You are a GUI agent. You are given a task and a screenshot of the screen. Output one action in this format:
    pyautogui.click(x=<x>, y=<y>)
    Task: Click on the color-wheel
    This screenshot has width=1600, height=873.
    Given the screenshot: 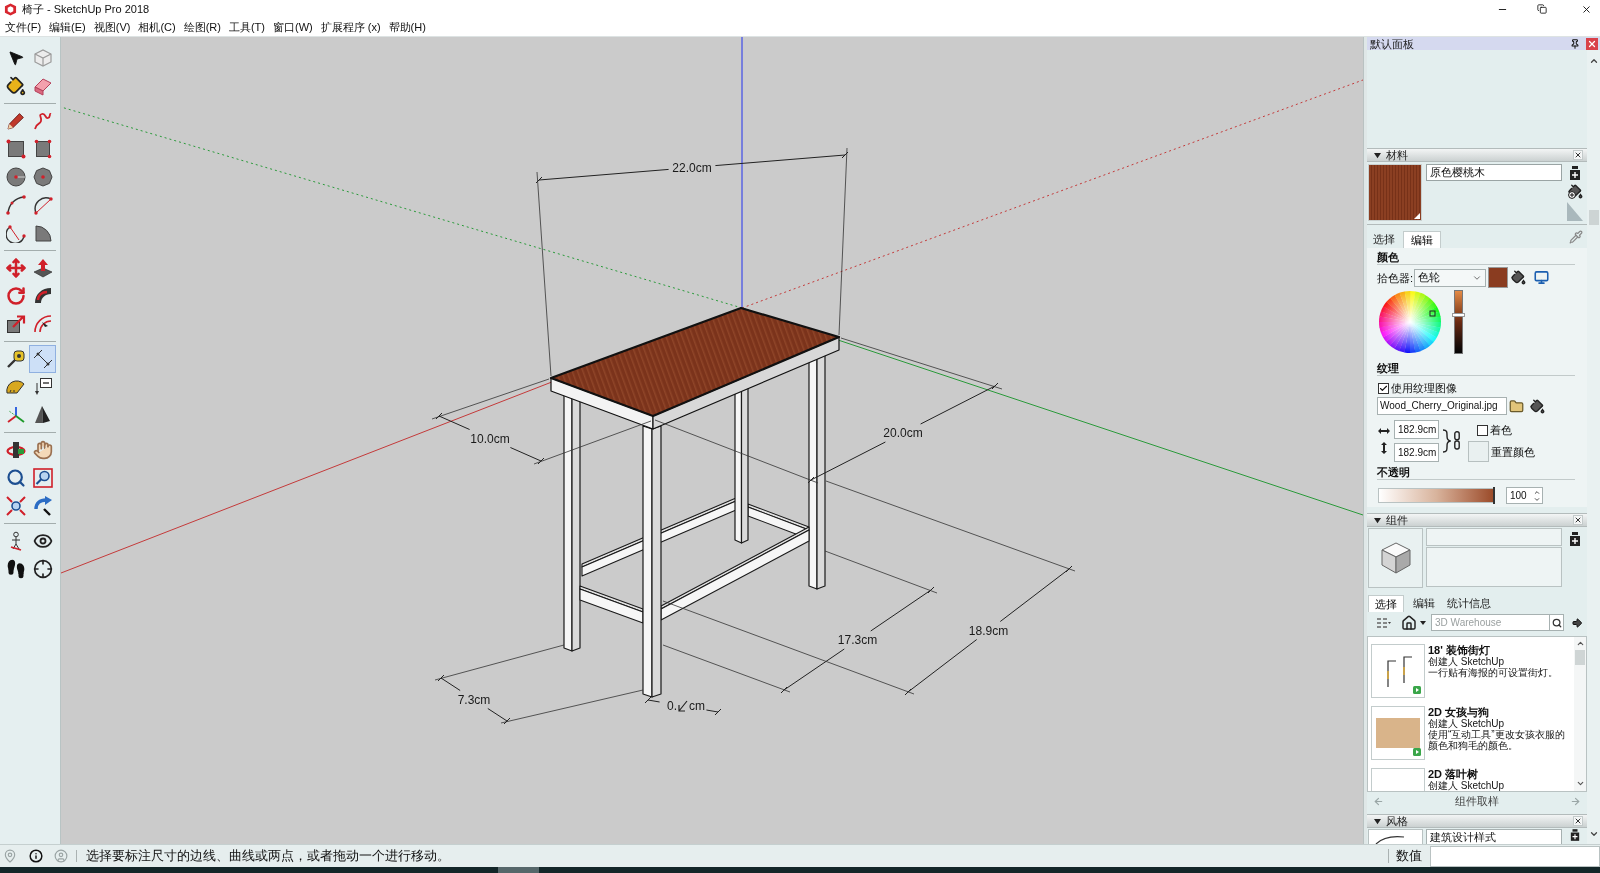 What is the action you would take?
    pyautogui.click(x=1410, y=322)
    